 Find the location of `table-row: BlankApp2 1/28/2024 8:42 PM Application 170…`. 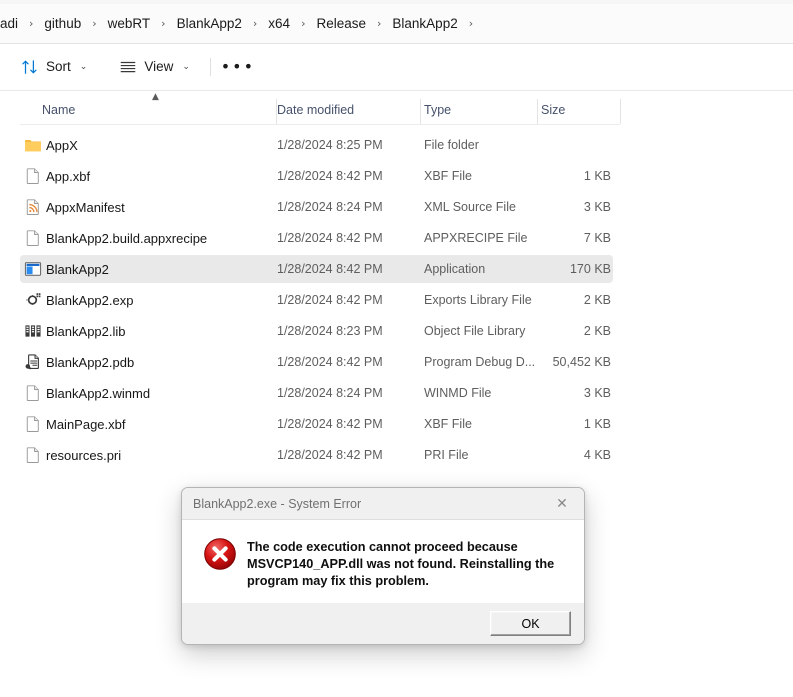

table-row: BlankApp2 1/28/2024 8:42 PM Application 170… is located at coordinates (316, 269).